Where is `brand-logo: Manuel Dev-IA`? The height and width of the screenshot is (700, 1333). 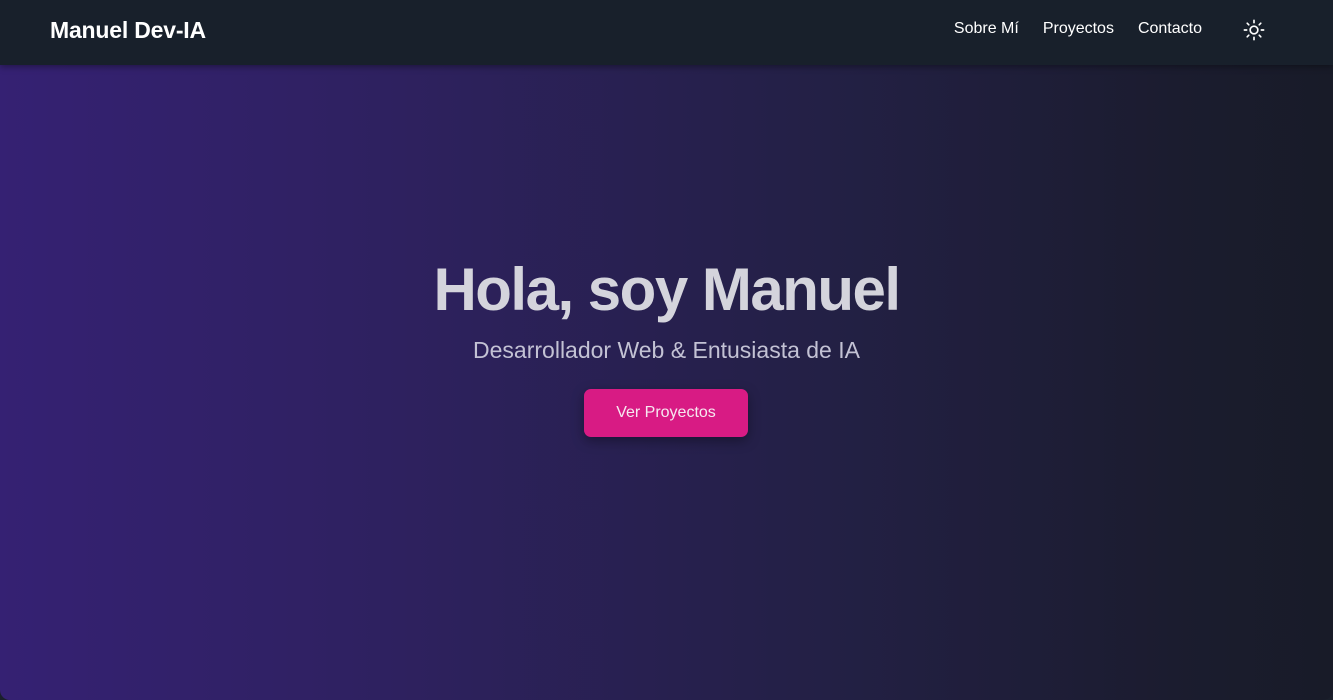 brand-logo: Manuel Dev-IA is located at coordinates (128, 30).